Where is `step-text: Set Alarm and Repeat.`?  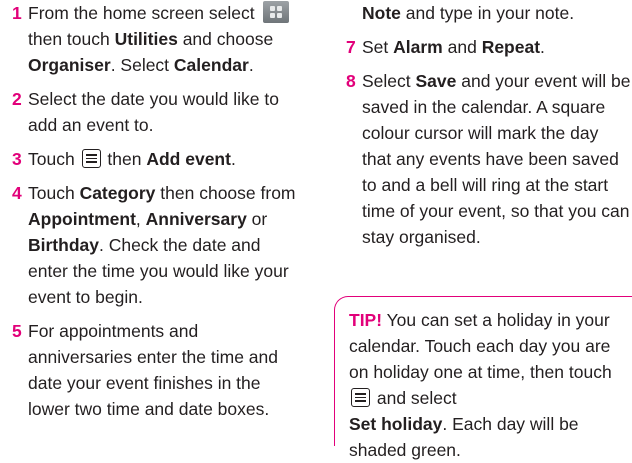
step-text: Set Alarm and Repeat. is located at coordinates (497, 47).